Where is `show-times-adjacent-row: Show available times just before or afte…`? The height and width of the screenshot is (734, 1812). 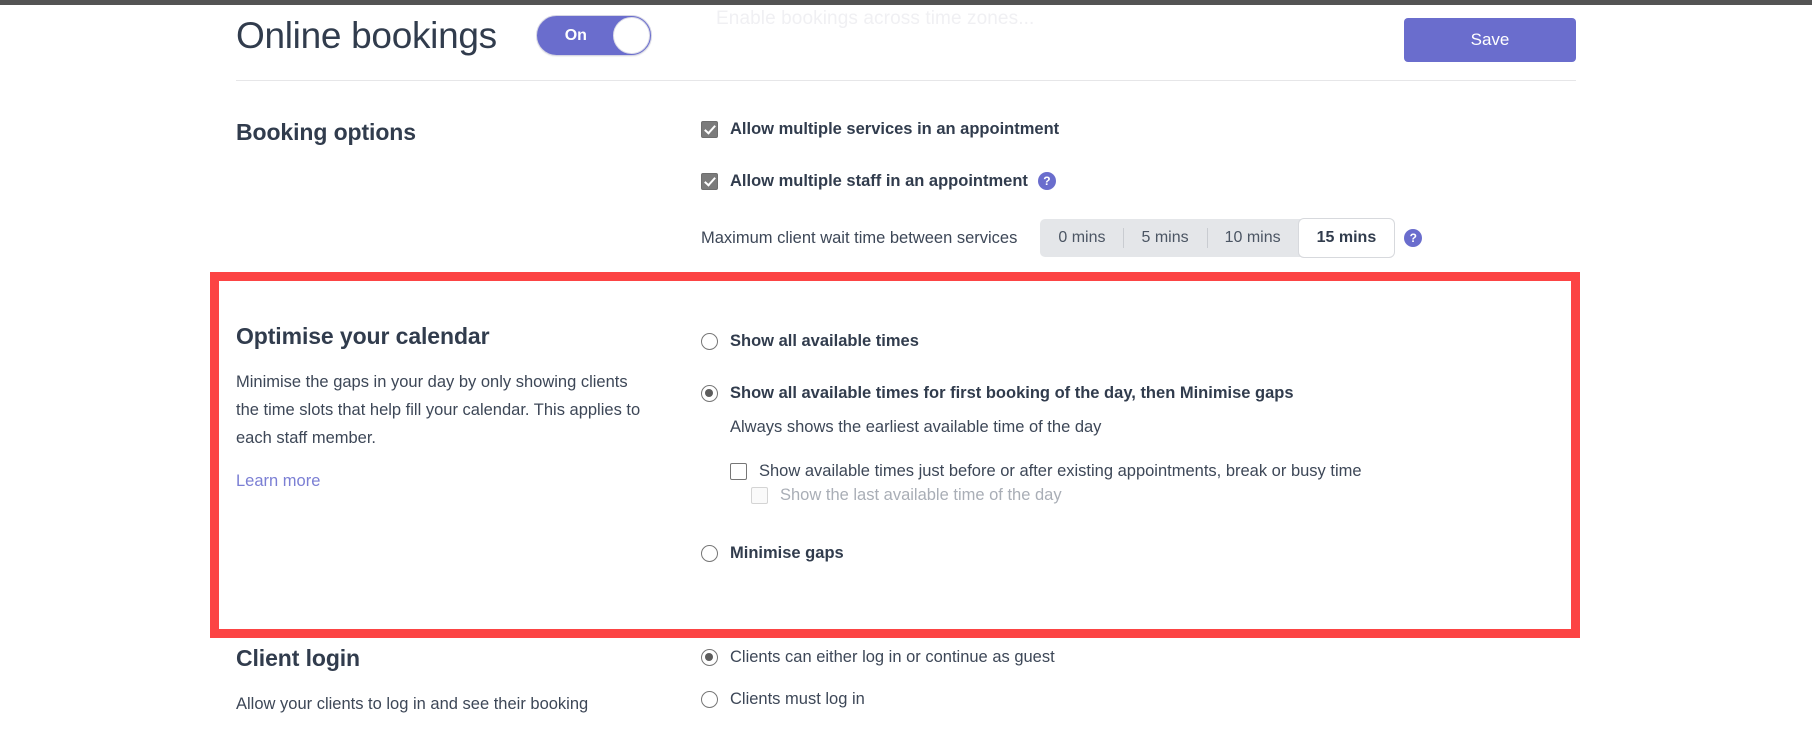
show-times-adjacent-row: Show available times just before or afte… is located at coordinates (1153, 471).